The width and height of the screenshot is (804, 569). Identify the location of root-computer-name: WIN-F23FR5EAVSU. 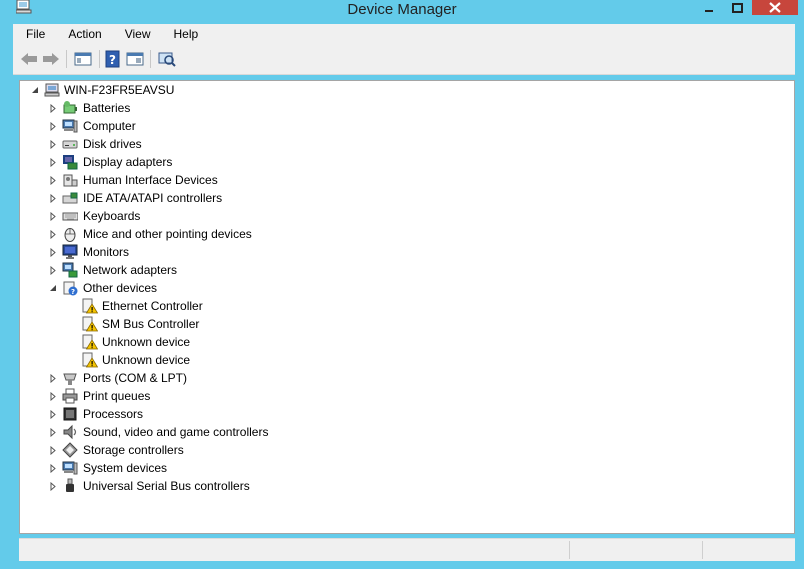
(119, 90).